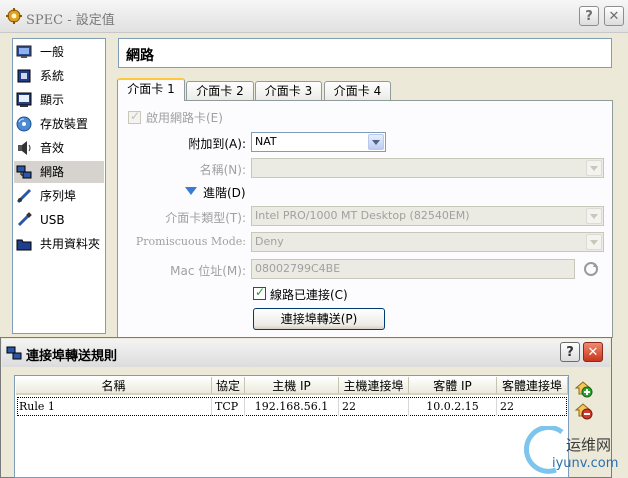 This screenshot has width=628, height=478. What do you see at coordinates (585, 463) in the screenshot?
I see `watermark-text-url: iyunv.com` at bounding box center [585, 463].